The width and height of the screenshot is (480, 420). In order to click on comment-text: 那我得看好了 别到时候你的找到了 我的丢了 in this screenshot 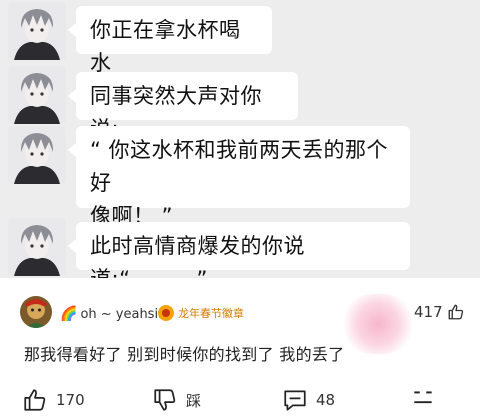, I will do `click(184, 354)`.